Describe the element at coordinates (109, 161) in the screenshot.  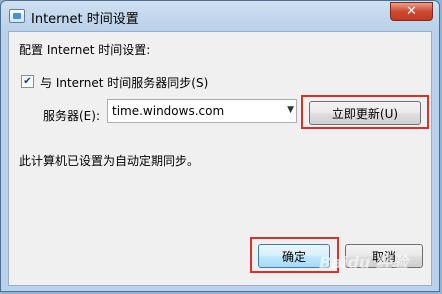
I see `sync-status-text: 此计算机已设置为自动定期同步。` at that location.